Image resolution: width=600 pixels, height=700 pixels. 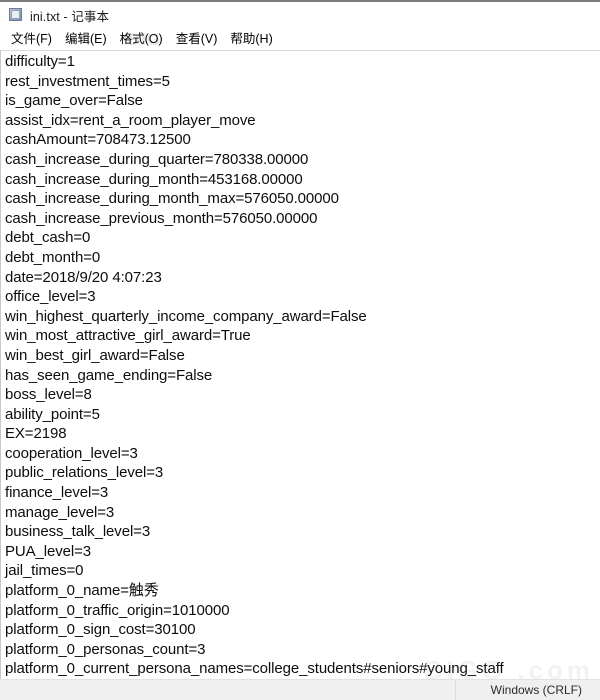 What do you see at coordinates (83, 277) in the screenshot?
I see `editor-line: date=2018/9/20 4:07:23` at bounding box center [83, 277].